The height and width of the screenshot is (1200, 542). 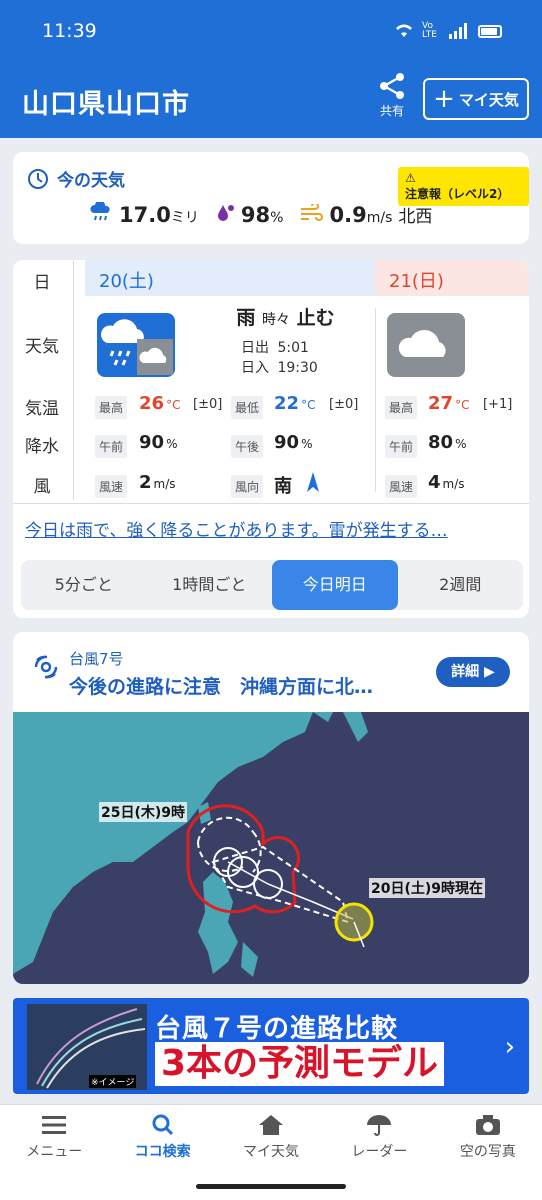 What do you see at coordinates (184, 218) in the screenshot?
I see `rain-unit: ミリ` at bounding box center [184, 218].